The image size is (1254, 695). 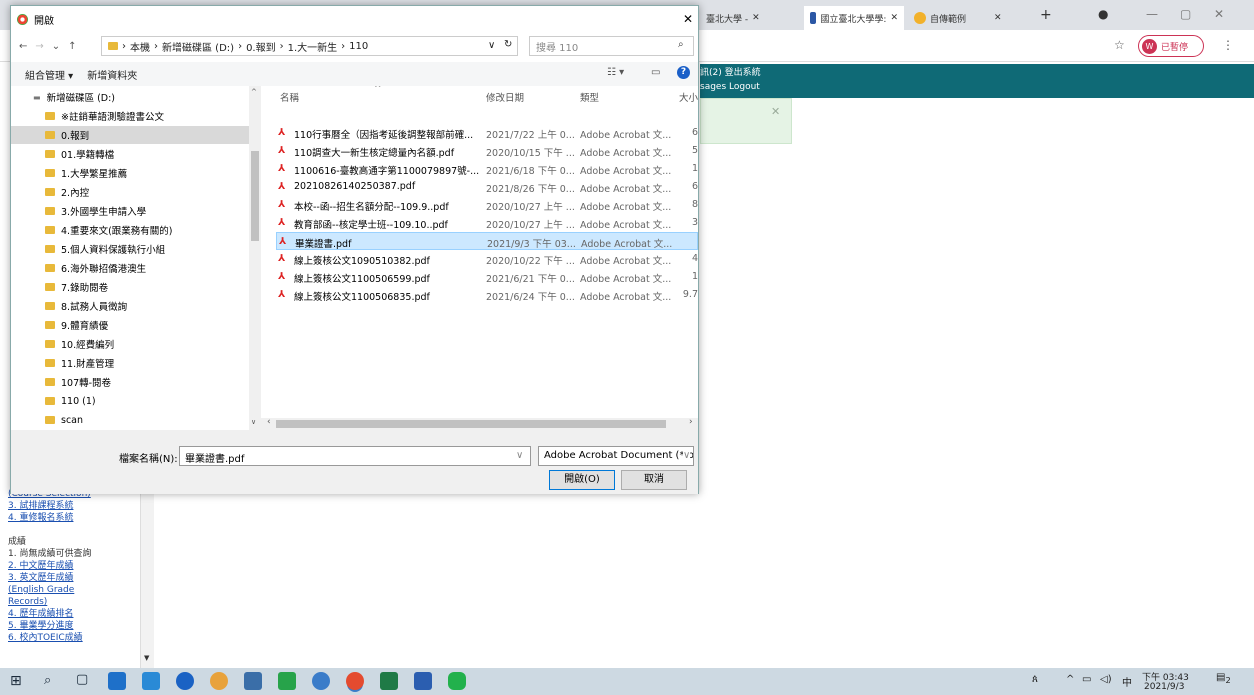 What do you see at coordinates (269, 422) in the screenshot?
I see `scroll-left-icon: ‹` at bounding box center [269, 422].